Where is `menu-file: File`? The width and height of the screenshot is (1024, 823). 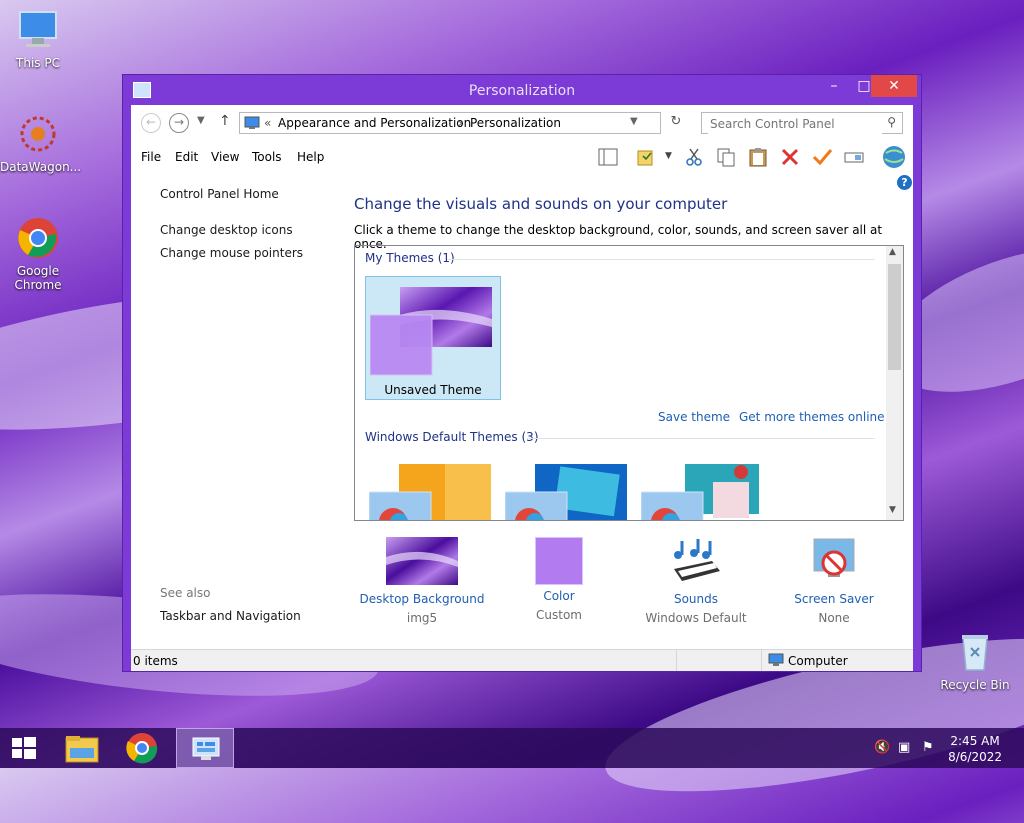 menu-file: File is located at coordinates (151, 157).